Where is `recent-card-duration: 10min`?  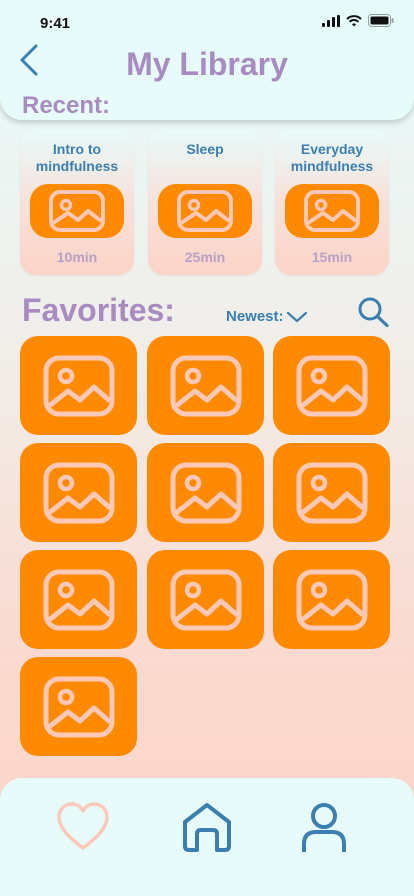 recent-card-duration: 10min is located at coordinates (77, 257).